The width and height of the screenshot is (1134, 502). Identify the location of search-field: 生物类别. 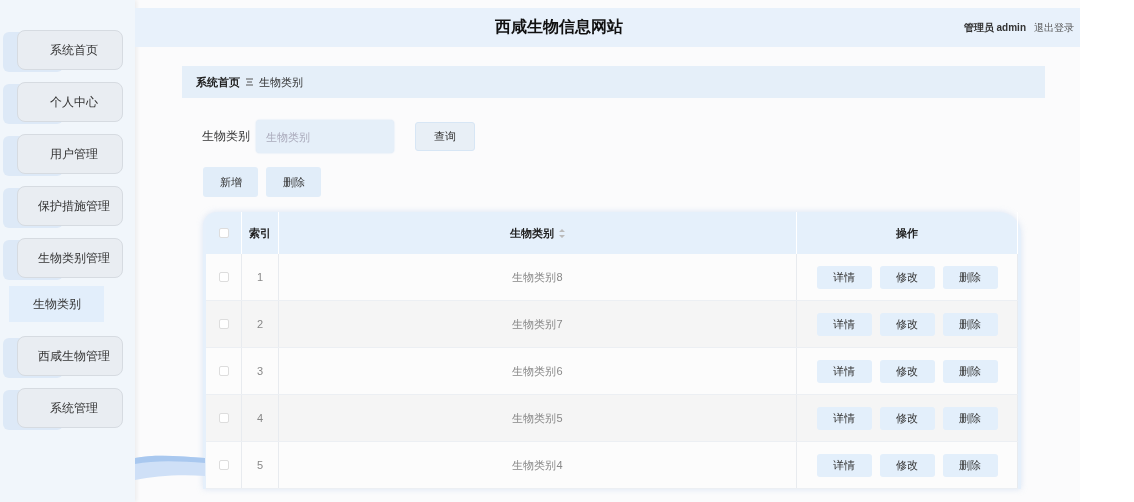
(325, 136).